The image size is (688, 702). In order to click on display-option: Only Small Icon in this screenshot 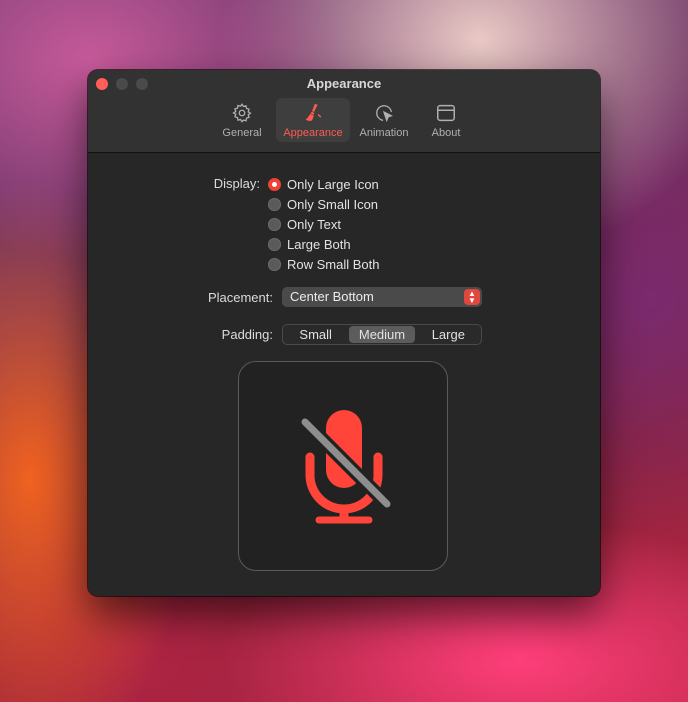, I will do `click(323, 204)`.